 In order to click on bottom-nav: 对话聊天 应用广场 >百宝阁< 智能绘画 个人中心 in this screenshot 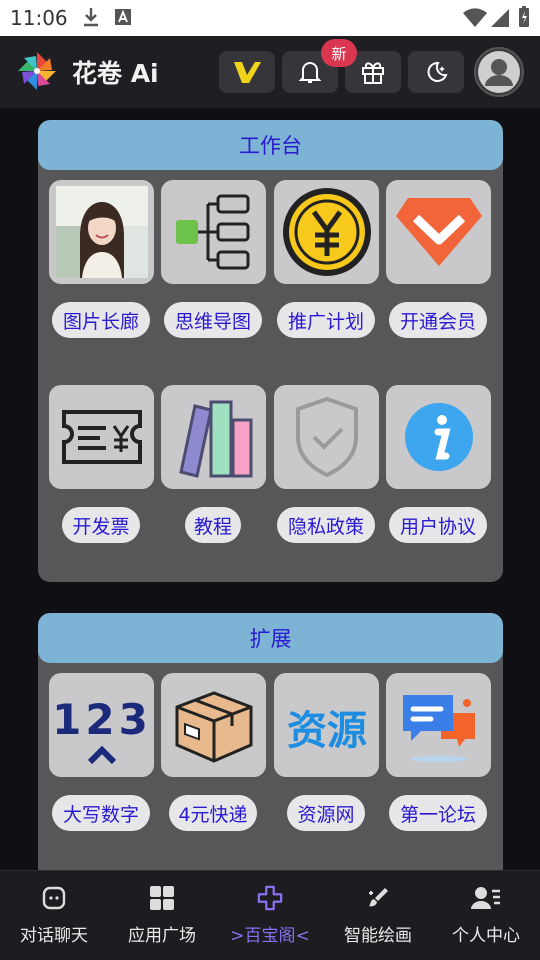, I will do `click(270, 915)`.